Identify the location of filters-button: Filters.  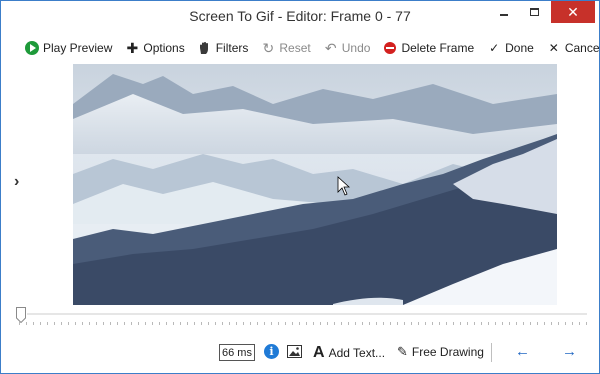
(223, 48).